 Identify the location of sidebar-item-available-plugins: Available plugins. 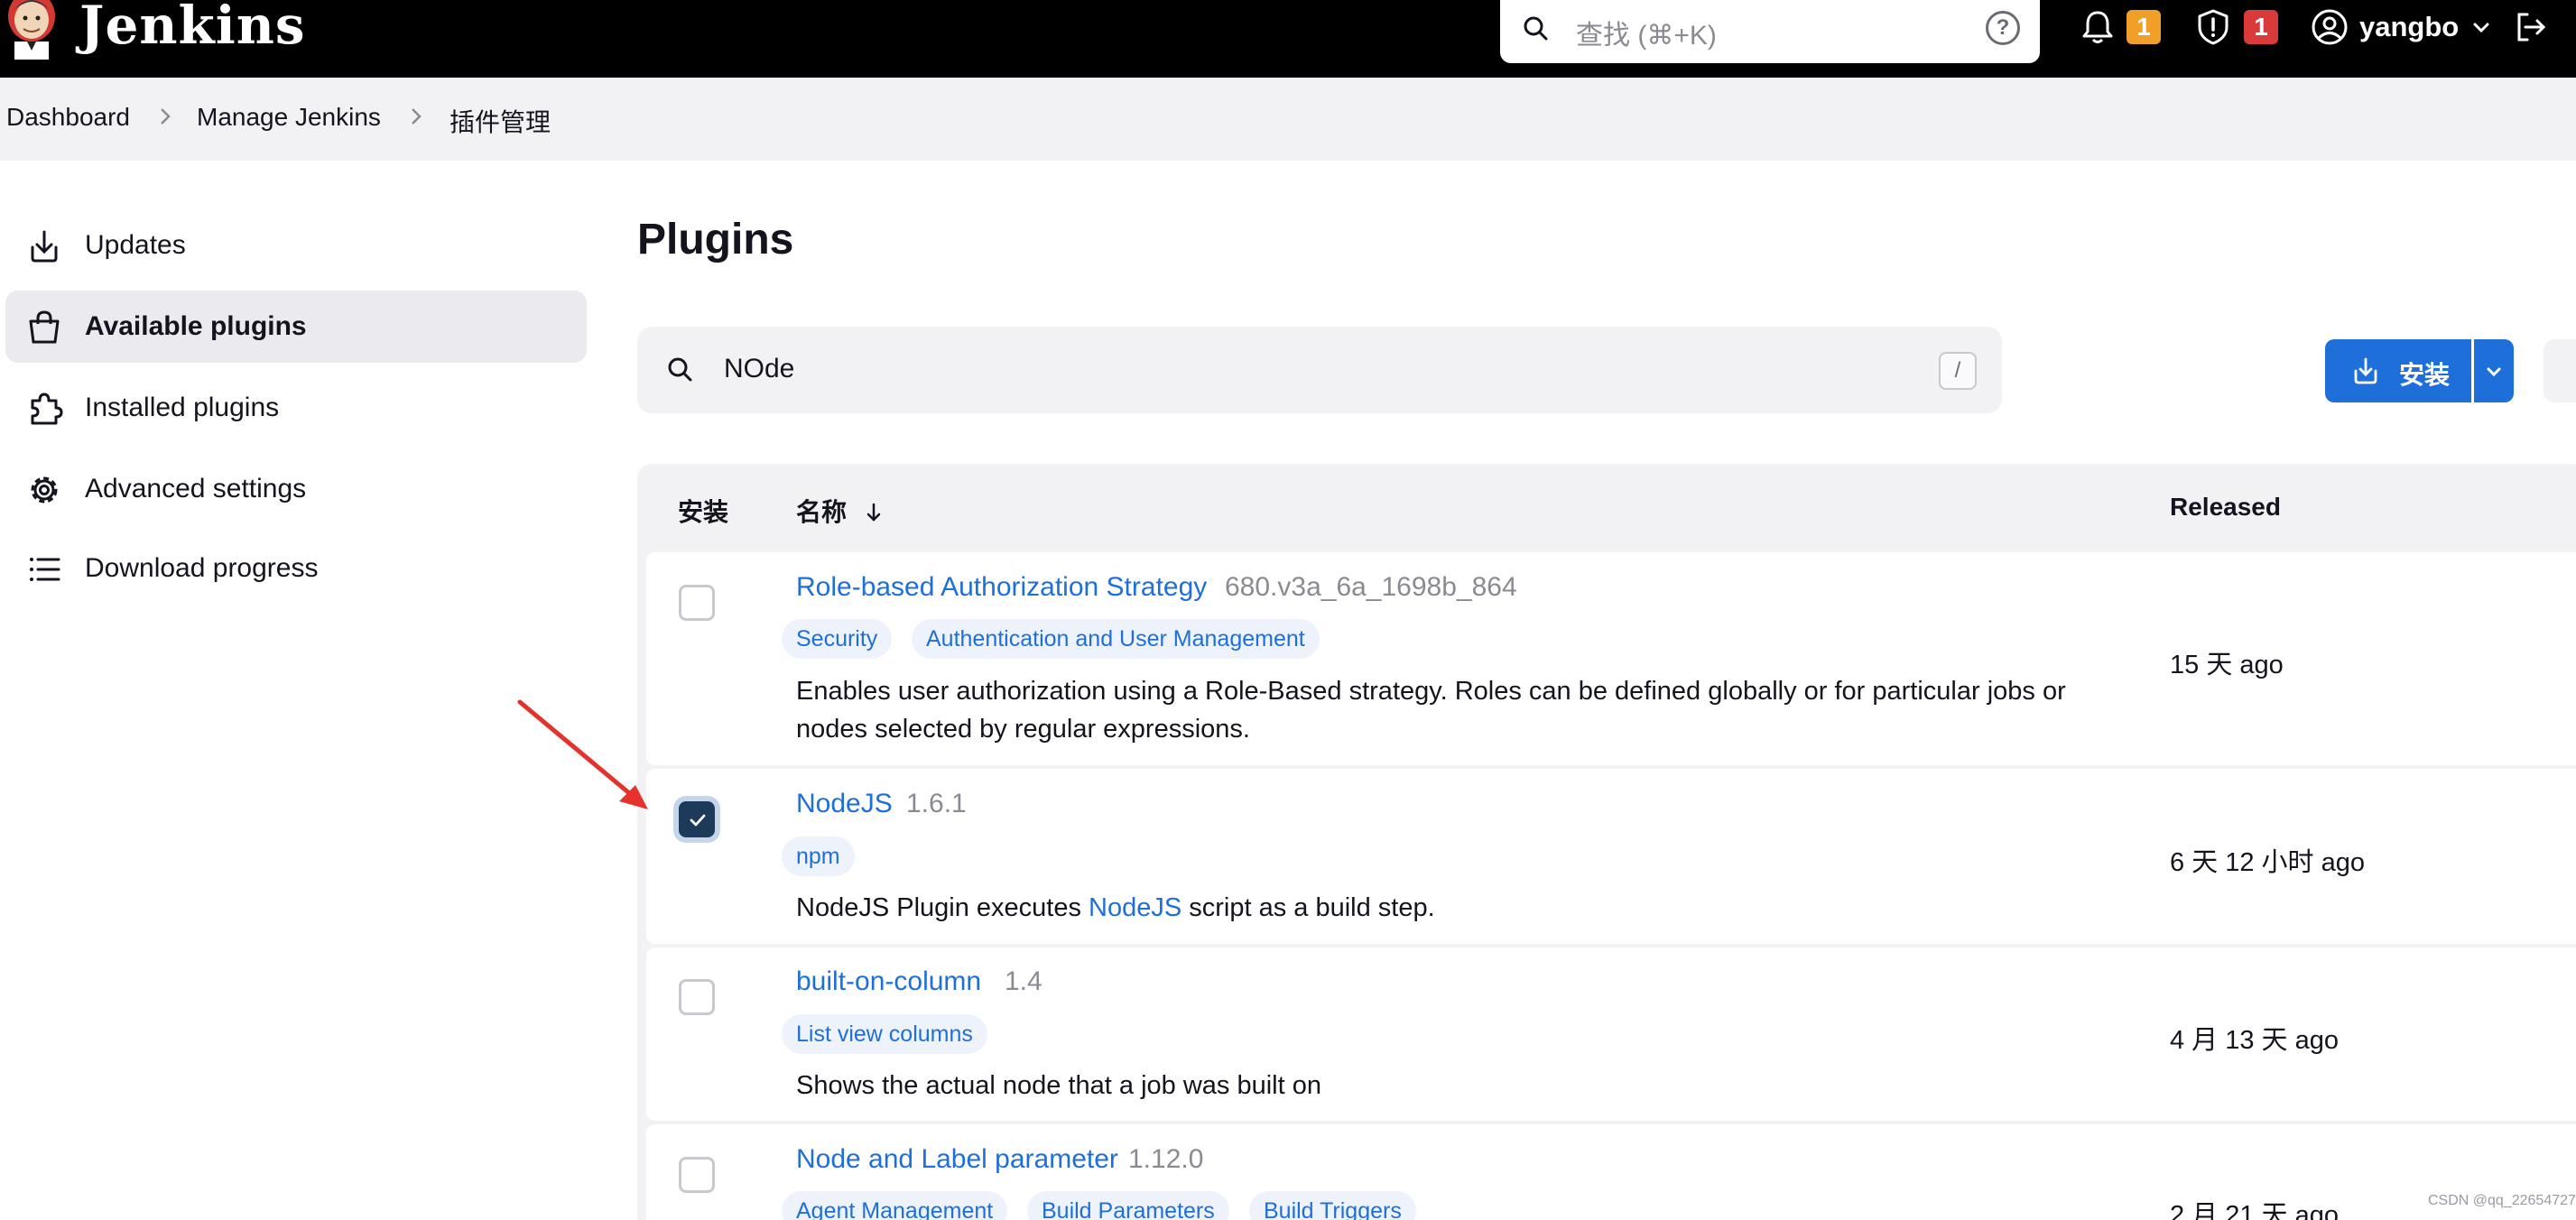
(296, 327).